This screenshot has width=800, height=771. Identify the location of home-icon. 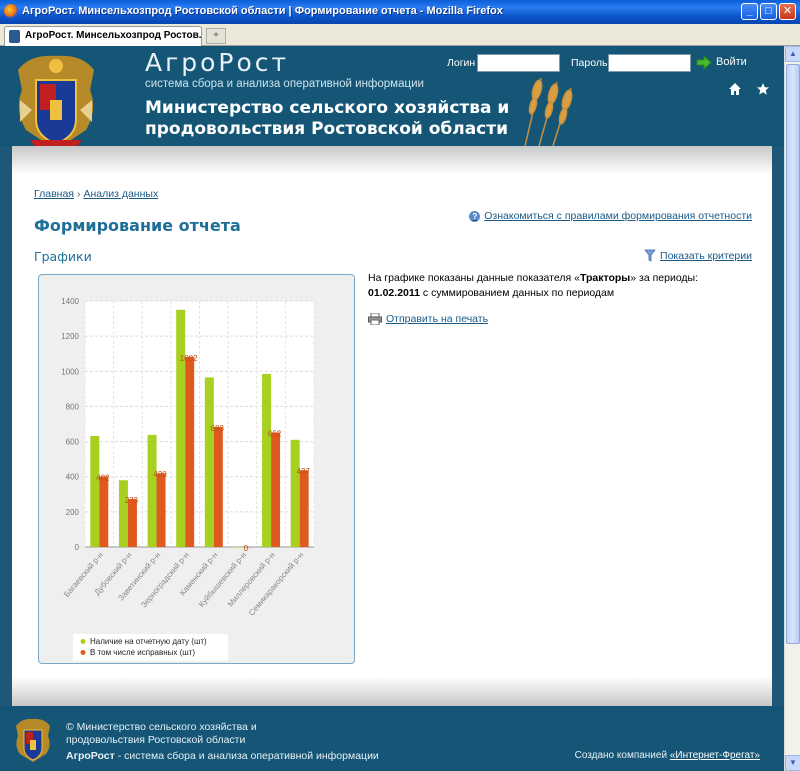
(735, 89).